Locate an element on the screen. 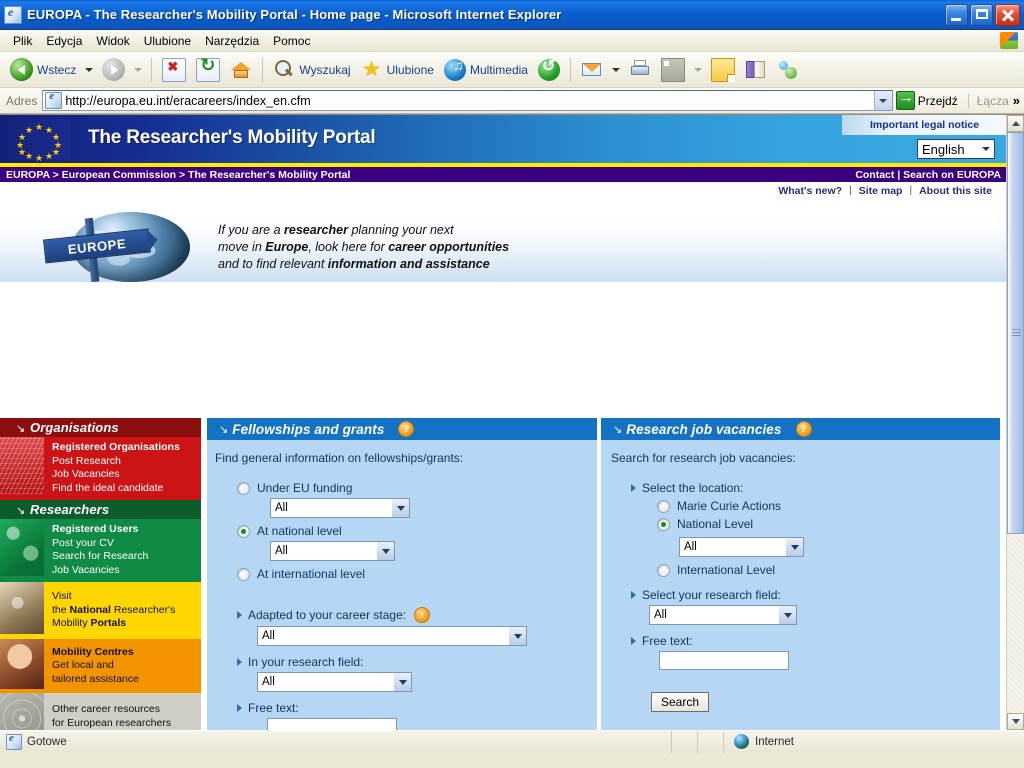 The height and width of the screenshot is (768, 1024). menu-item-narzedzia: Narzędzia is located at coordinates (232, 41).